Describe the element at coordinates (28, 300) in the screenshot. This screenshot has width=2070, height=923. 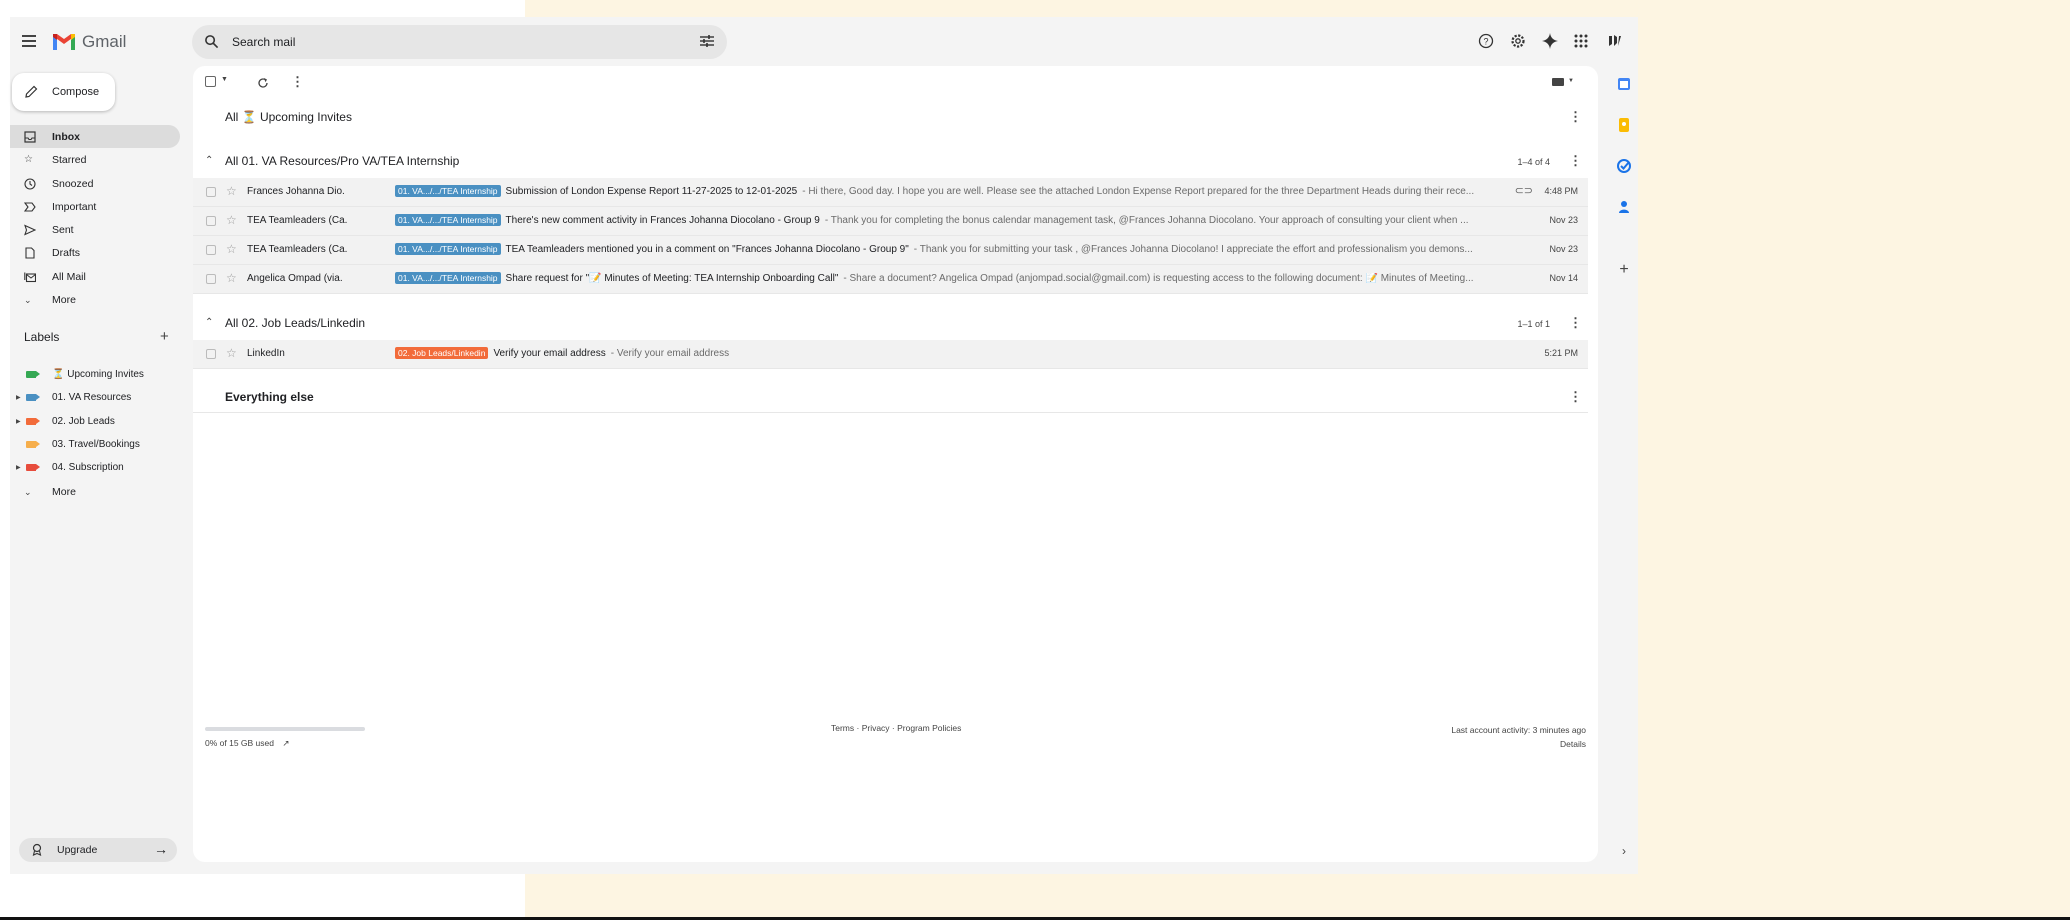
I see `chevron-down-icon: ⌄` at that location.